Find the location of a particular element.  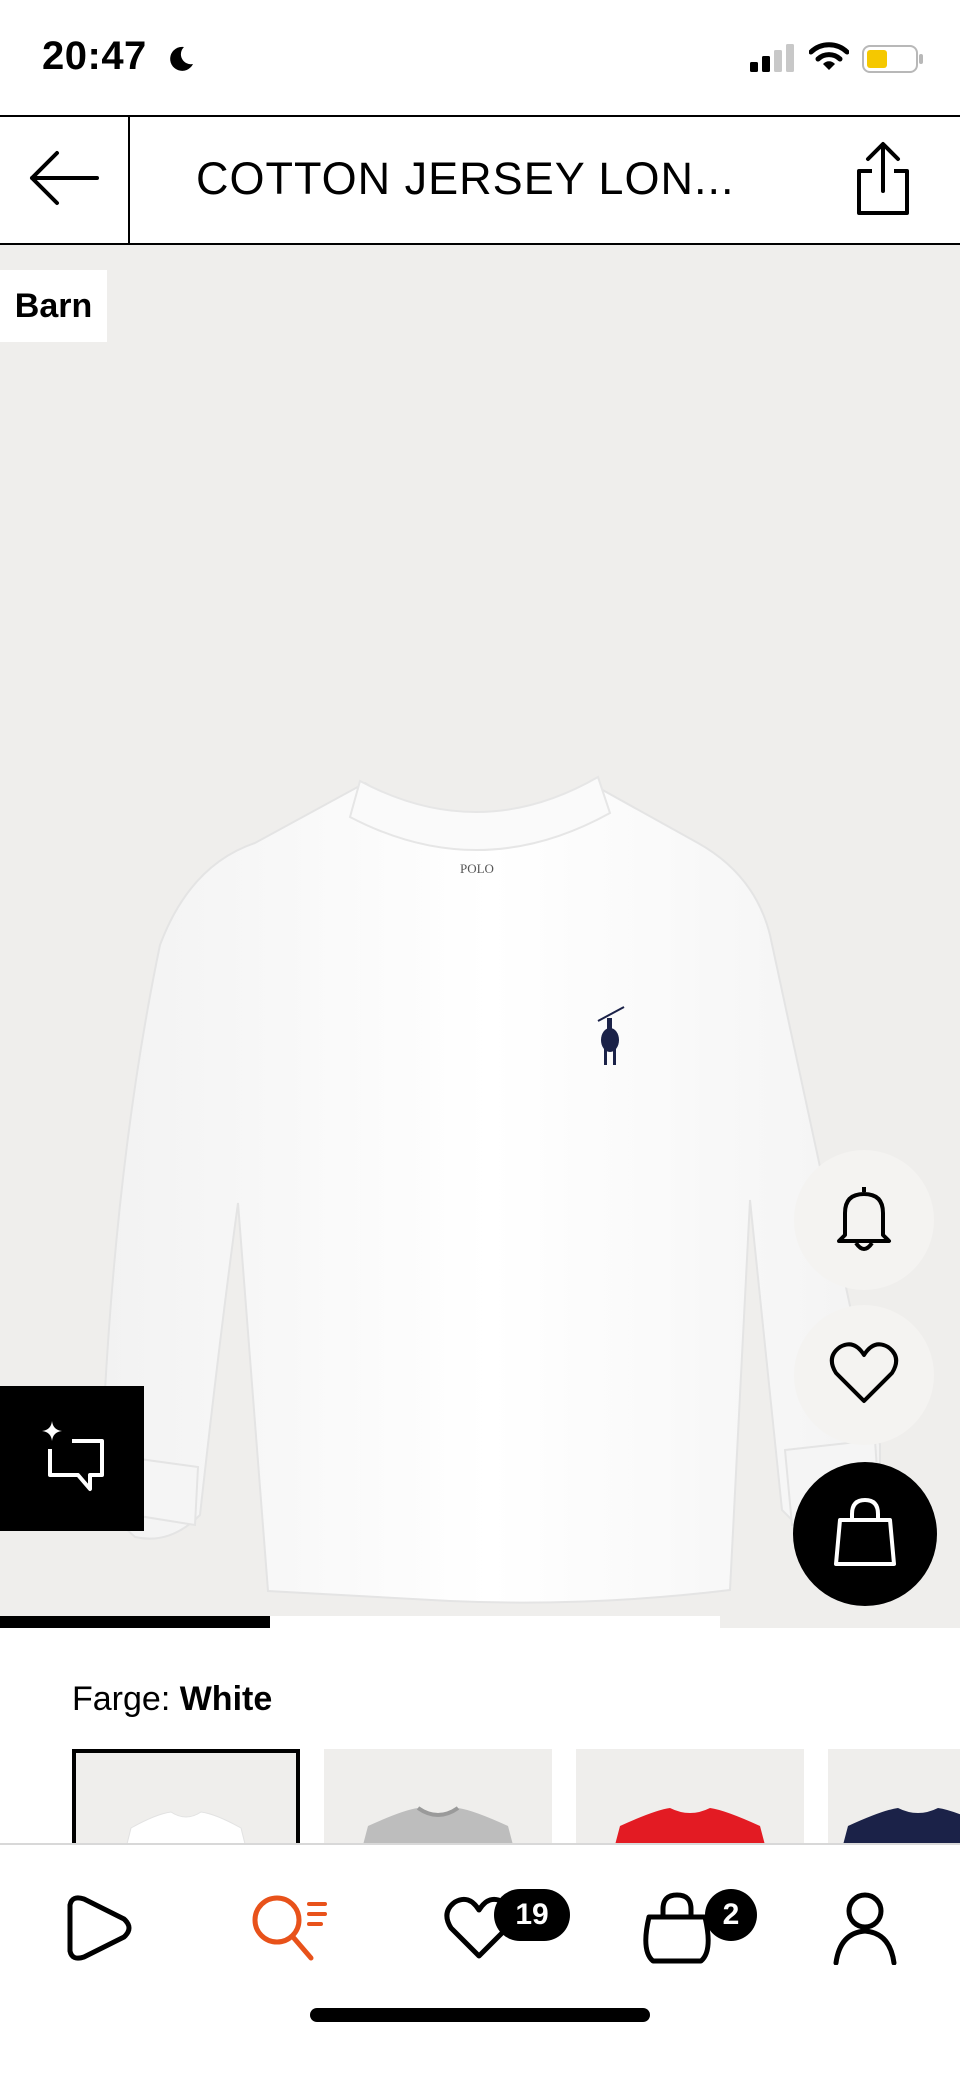

color-label-prefix: Farge: is located at coordinates (121, 1699).